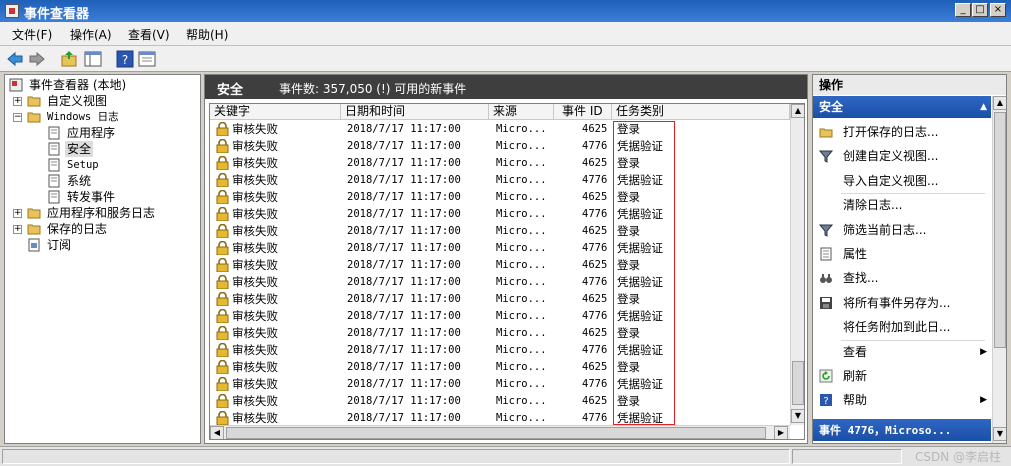 The height and width of the screenshot is (466, 1011). What do you see at coordinates (957, 457) in the screenshot?
I see `watermark: CSDN @李启柱` at bounding box center [957, 457].